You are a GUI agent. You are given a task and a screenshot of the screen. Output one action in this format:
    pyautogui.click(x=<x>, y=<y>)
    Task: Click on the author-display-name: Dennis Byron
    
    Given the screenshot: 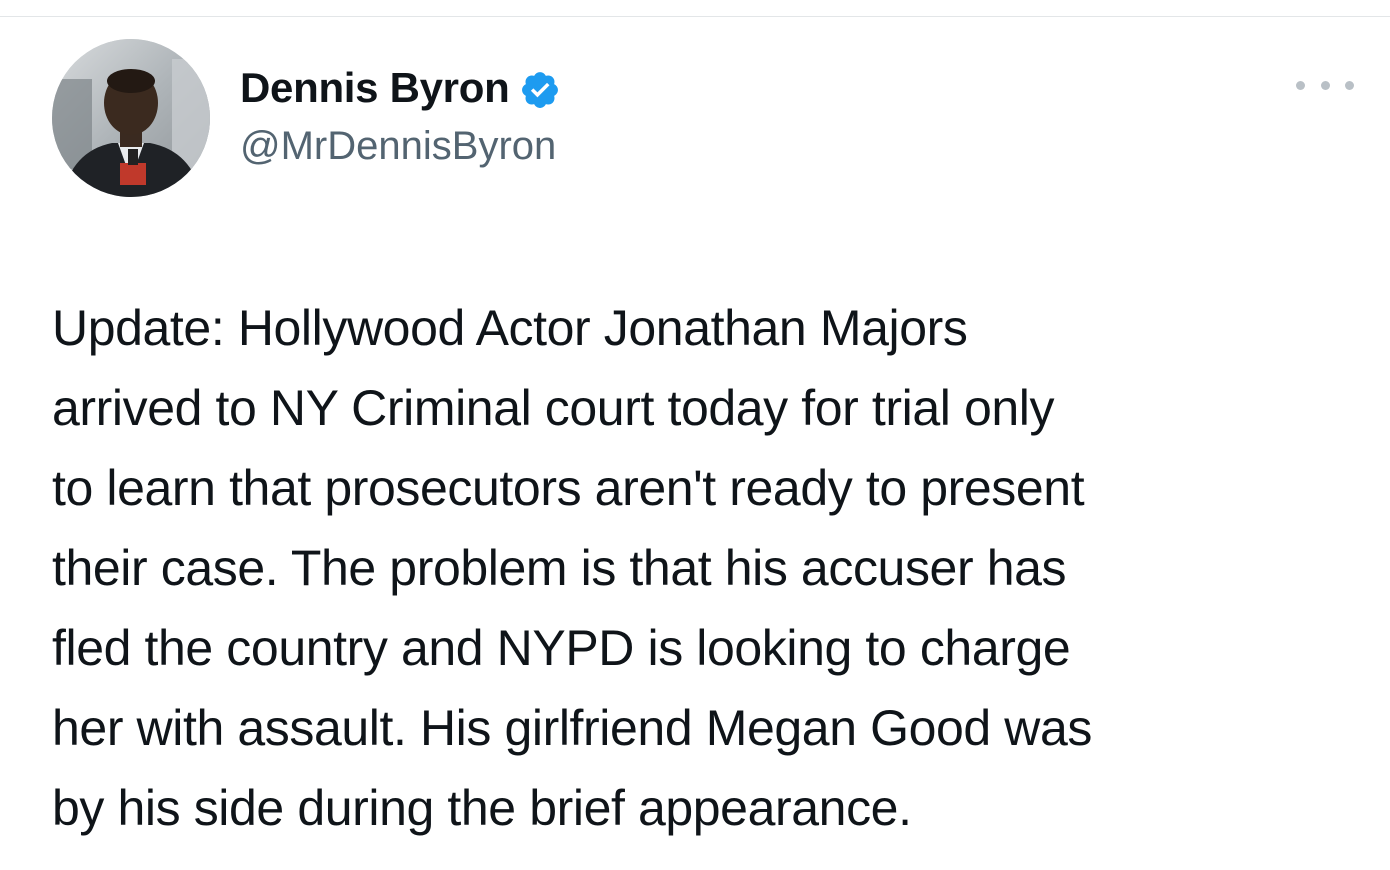 What is the action you would take?
    pyautogui.click(x=375, y=88)
    